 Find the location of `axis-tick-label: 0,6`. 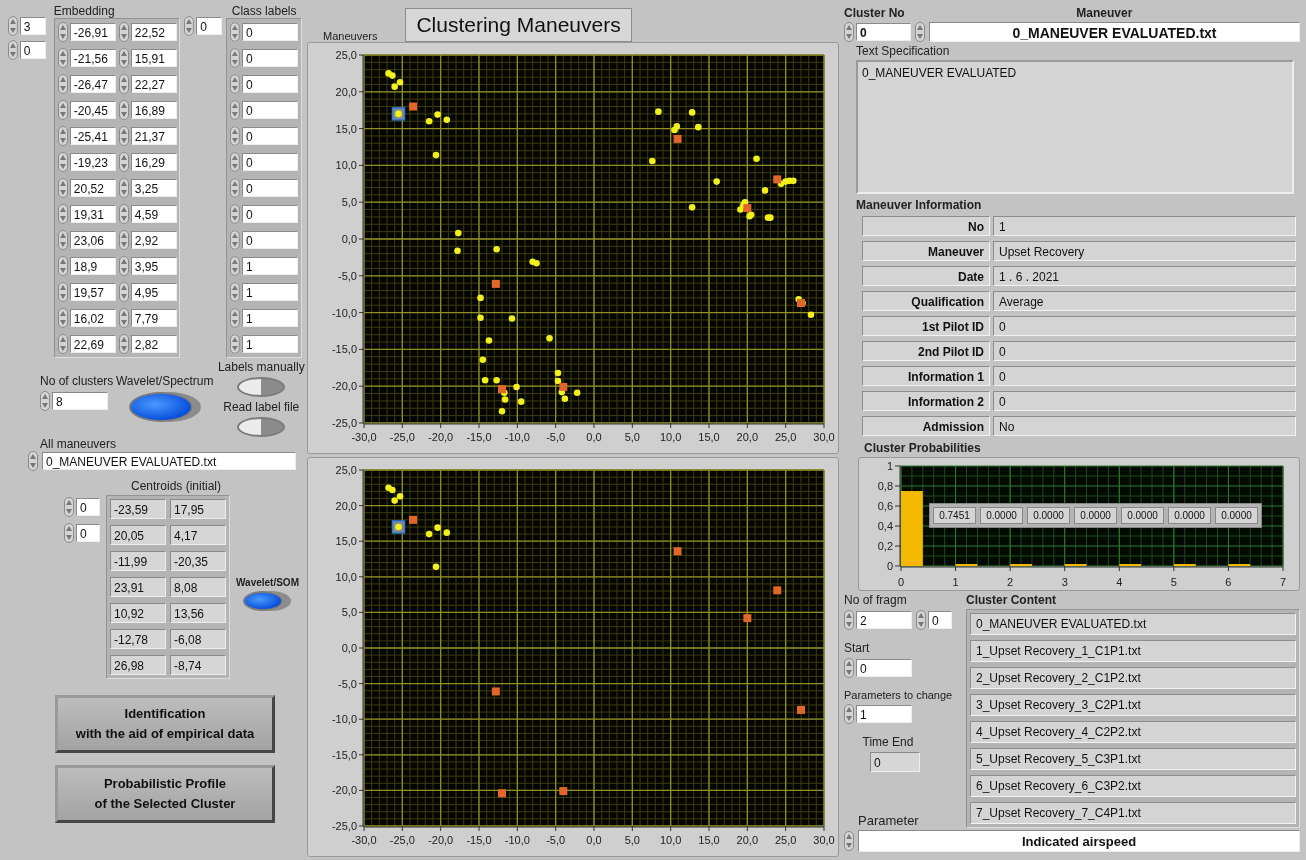

axis-tick-label: 0,6 is located at coordinates (885, 506).